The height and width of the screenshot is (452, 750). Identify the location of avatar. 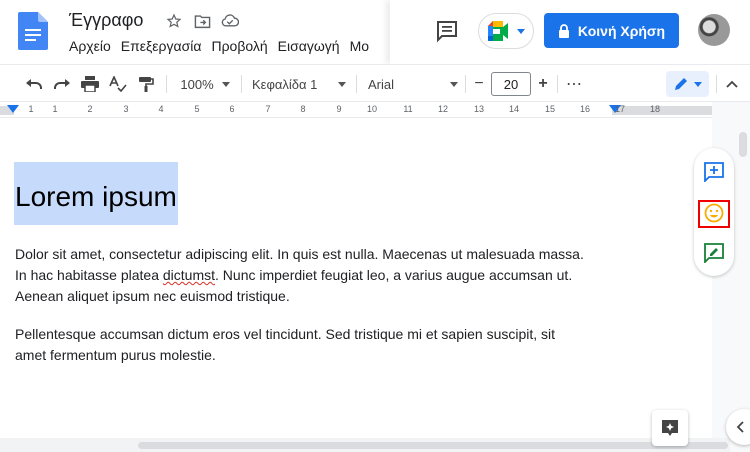
(714, 30).